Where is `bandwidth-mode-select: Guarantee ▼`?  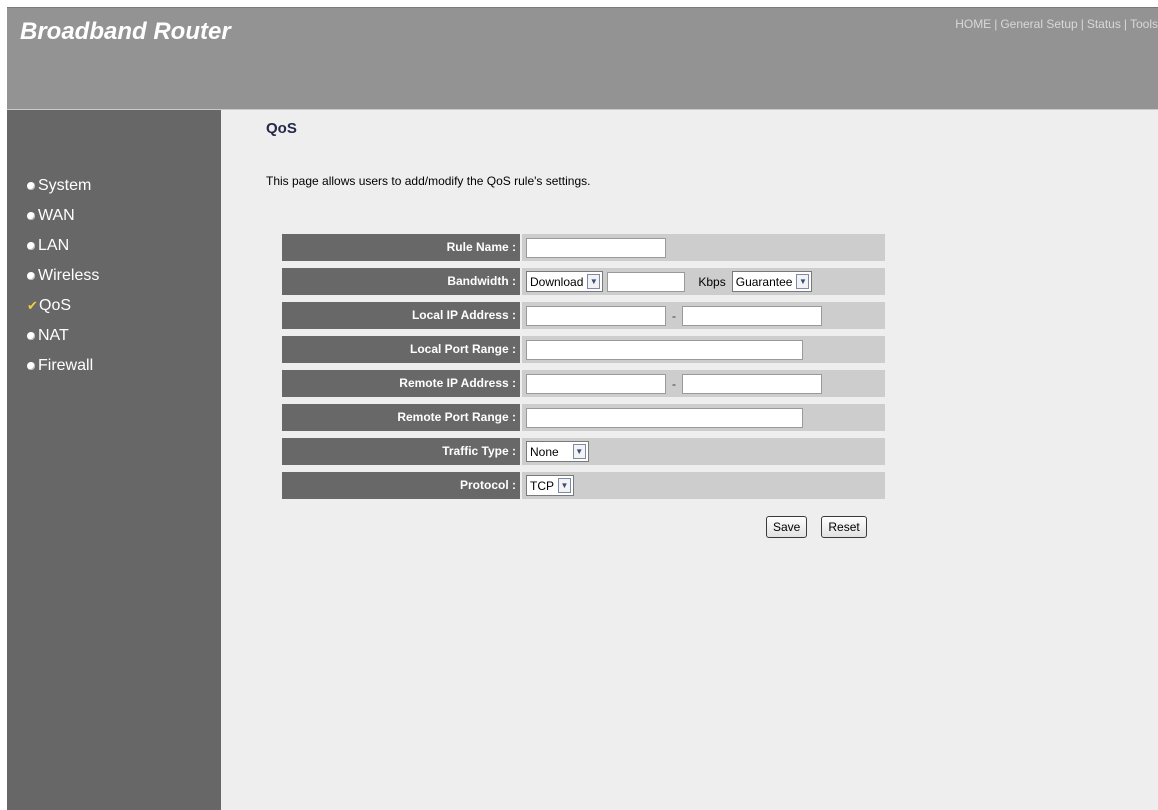
bandwidth-mode-select: Guarantee ▼ is located at coordinates (772, 281).